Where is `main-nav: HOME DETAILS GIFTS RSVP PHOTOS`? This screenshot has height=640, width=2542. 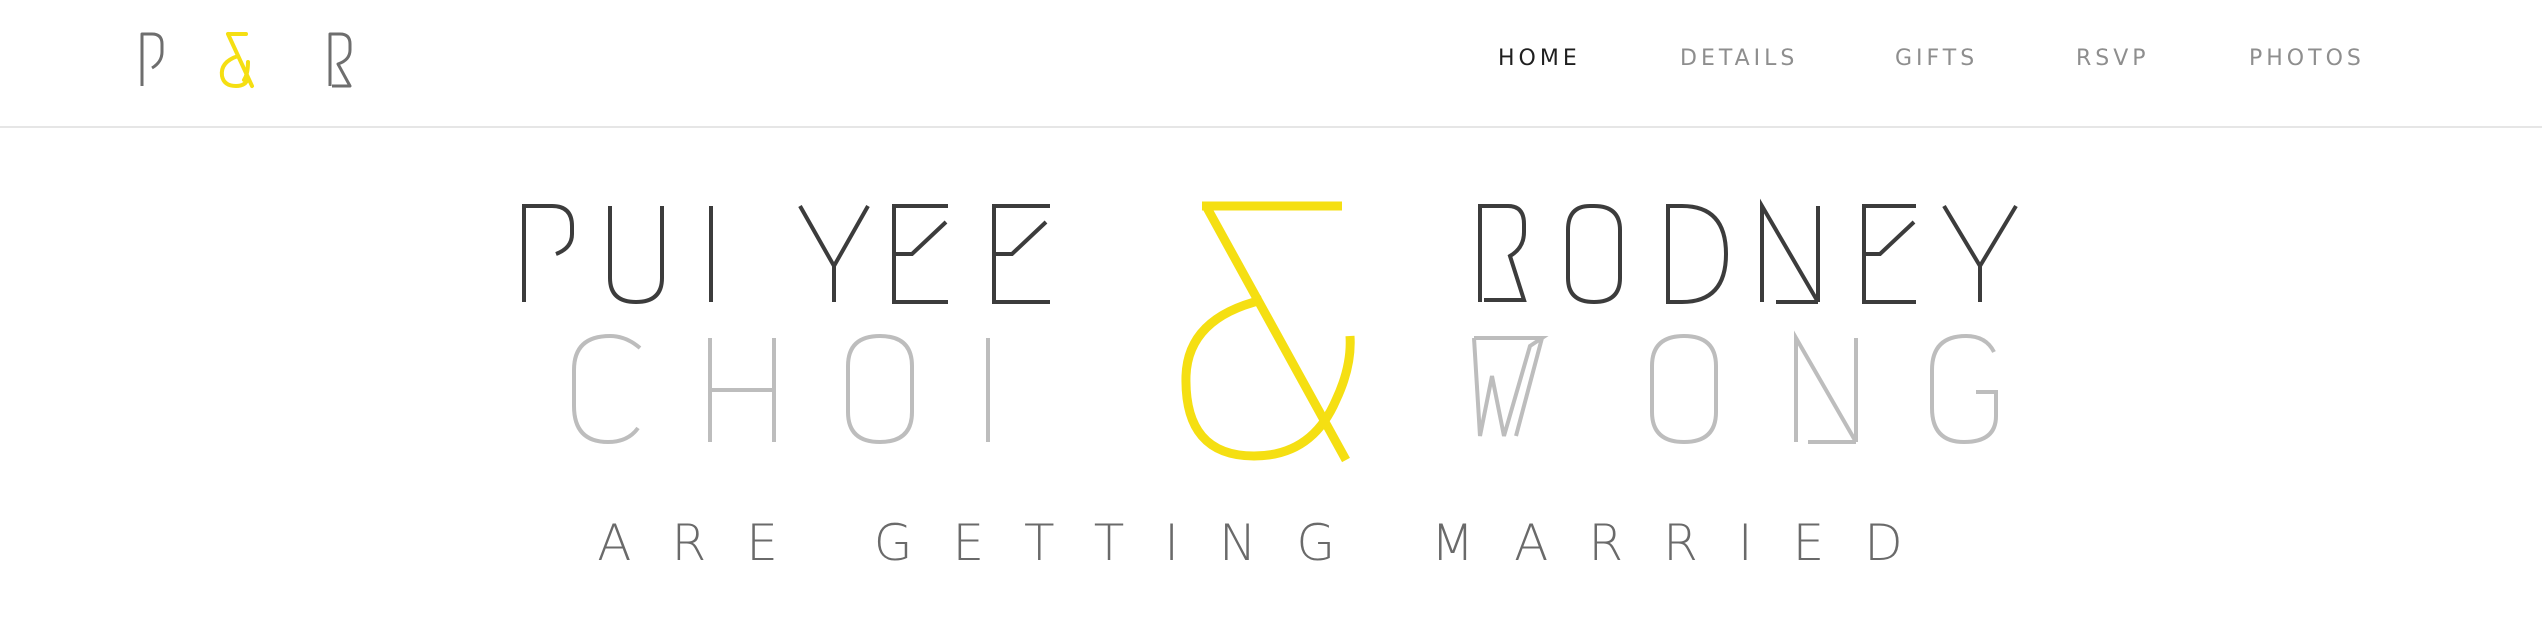 main-nav: HOME DETAILS GIFTS RSVP PHOTOS is located at coordinates (1271, 61).